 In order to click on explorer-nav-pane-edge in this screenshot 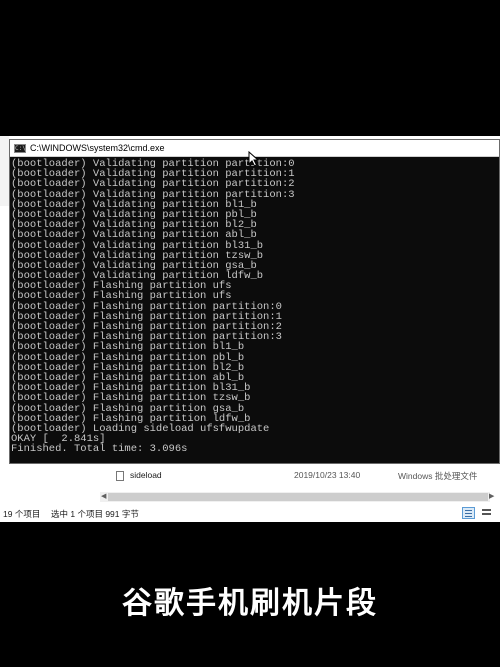, I will do `click(4, 171)`.